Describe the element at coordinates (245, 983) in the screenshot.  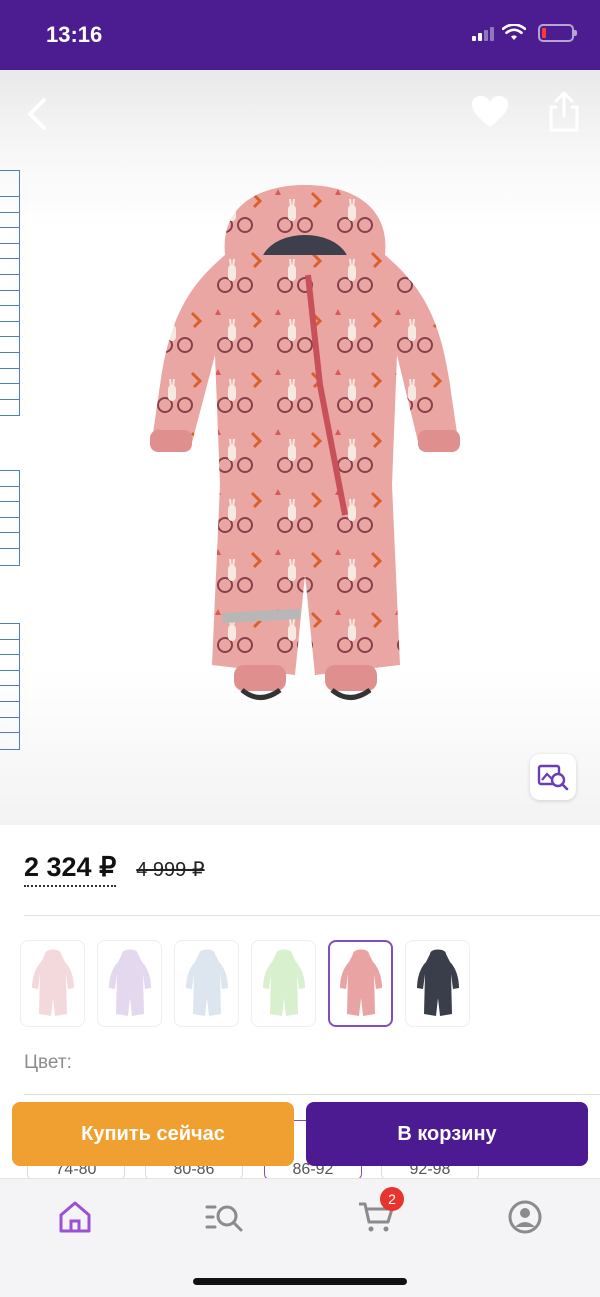
I see `color-variants` at that location.